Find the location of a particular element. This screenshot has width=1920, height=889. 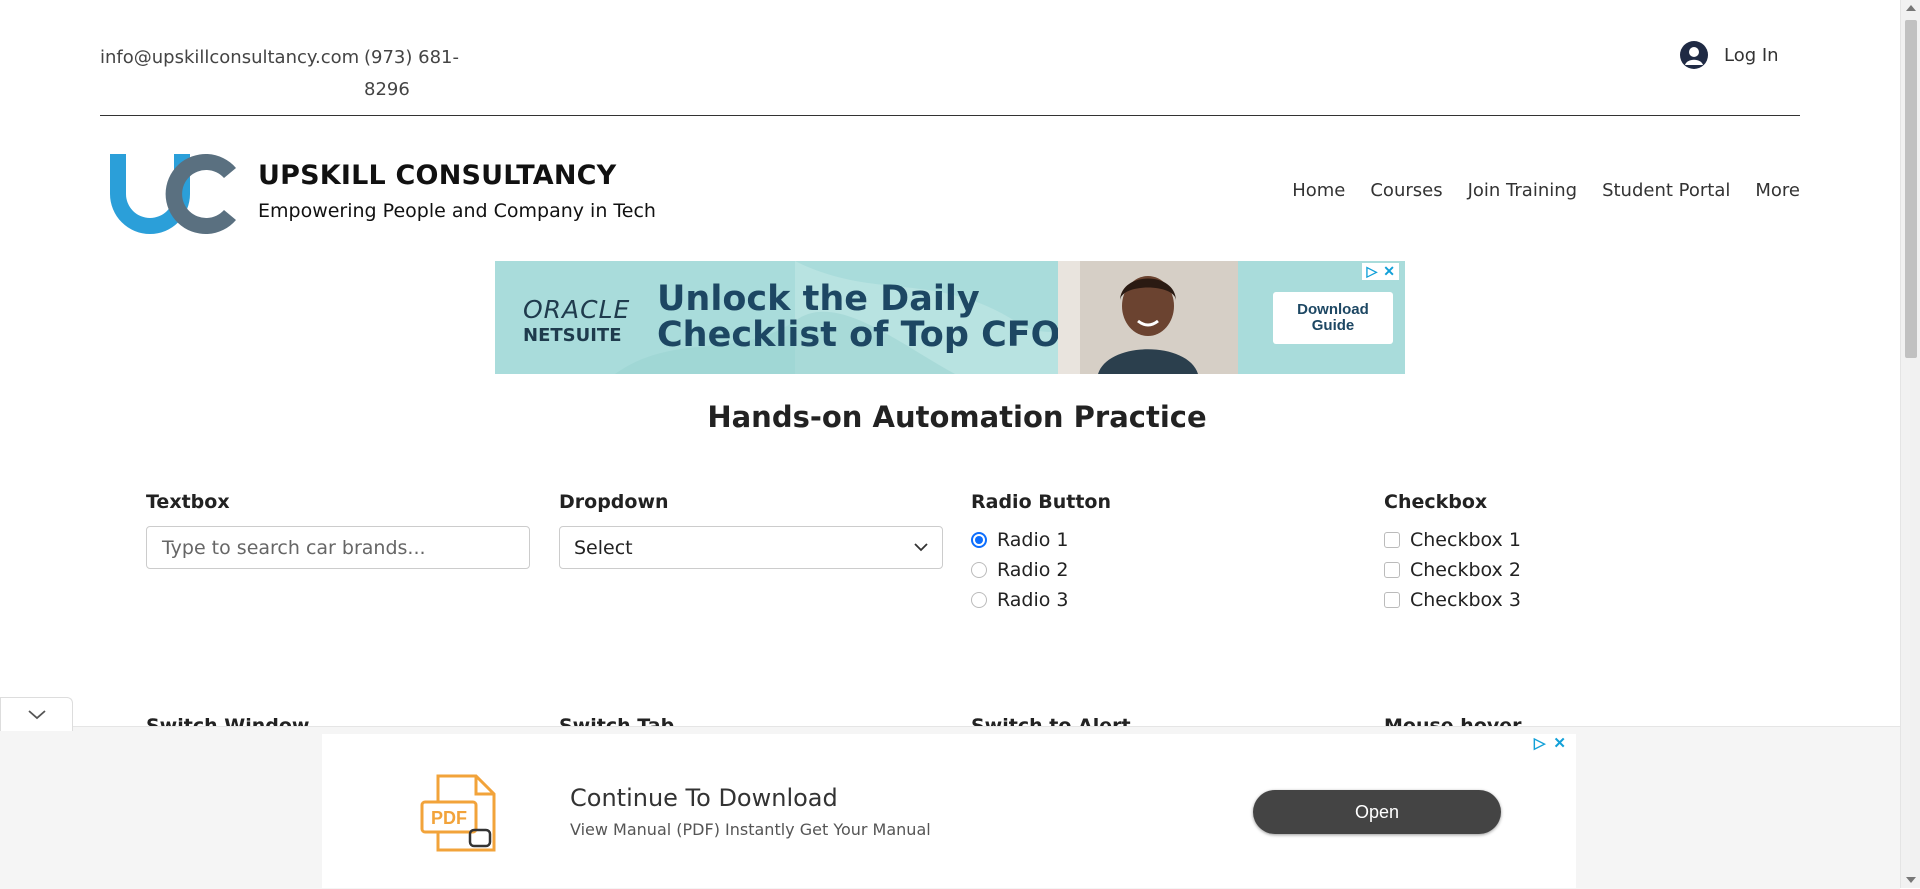

nav-item-courses: Courses is located at coordinates (1406, 190).